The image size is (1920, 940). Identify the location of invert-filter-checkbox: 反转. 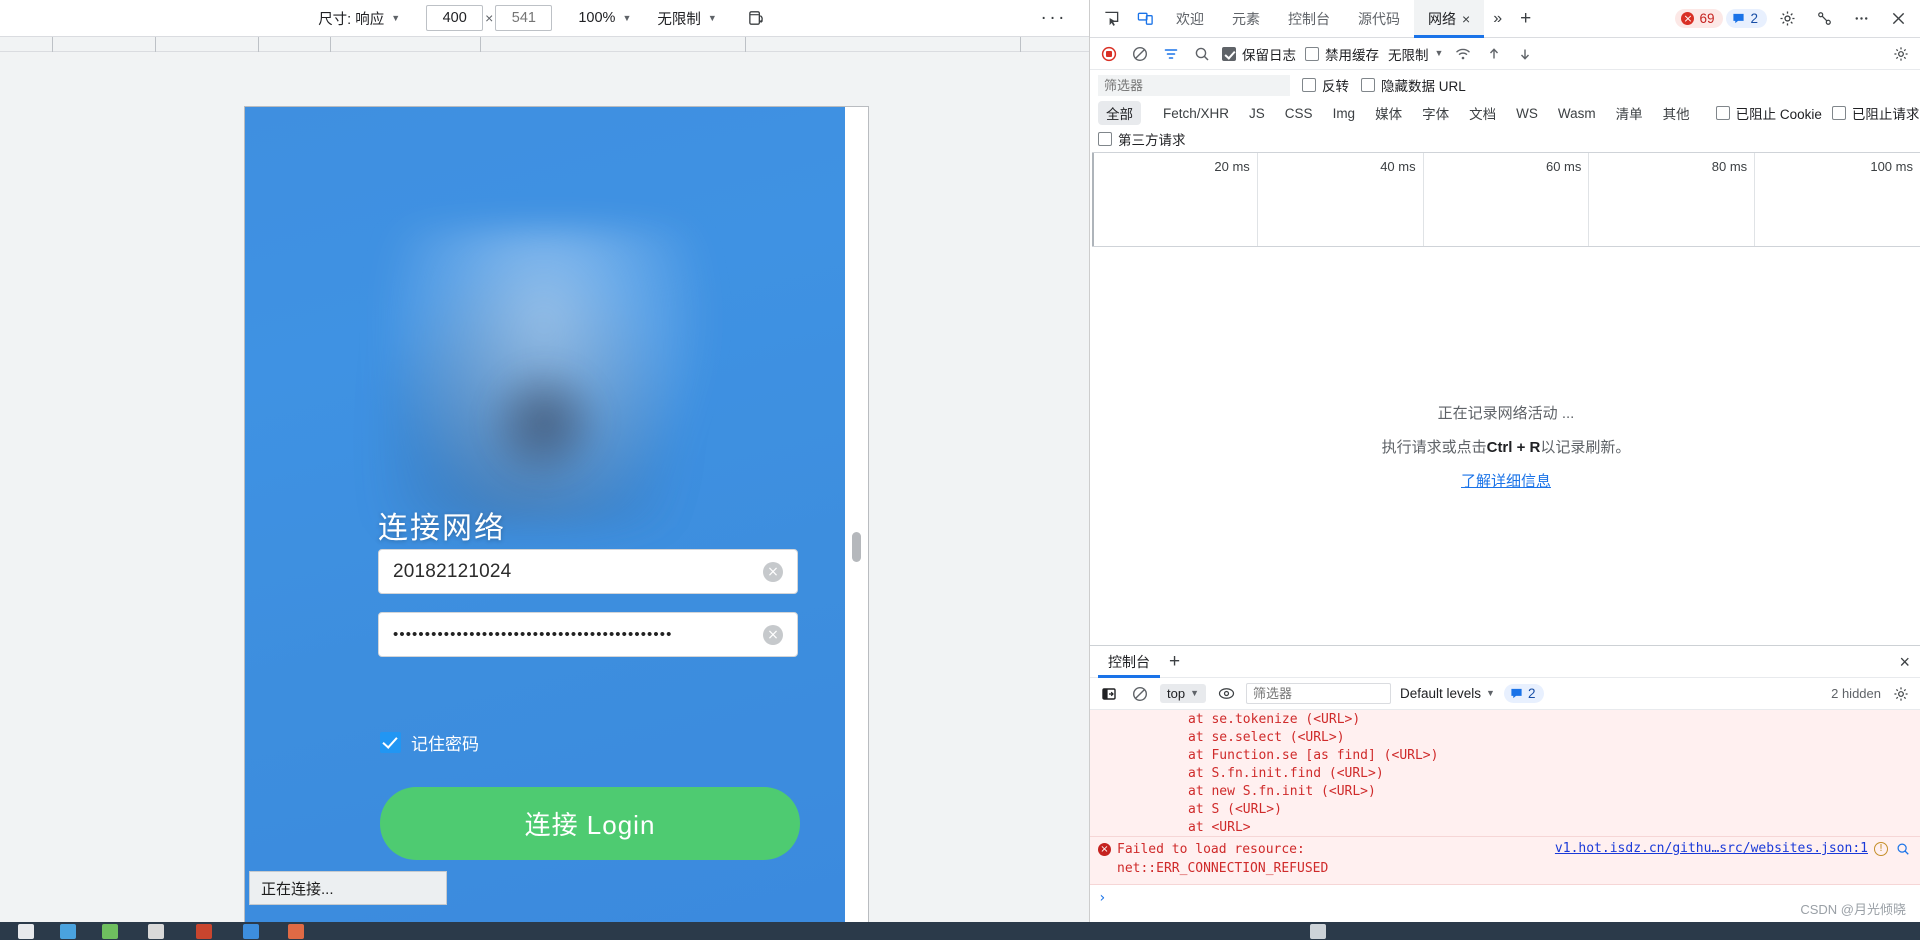
(1325, 85).